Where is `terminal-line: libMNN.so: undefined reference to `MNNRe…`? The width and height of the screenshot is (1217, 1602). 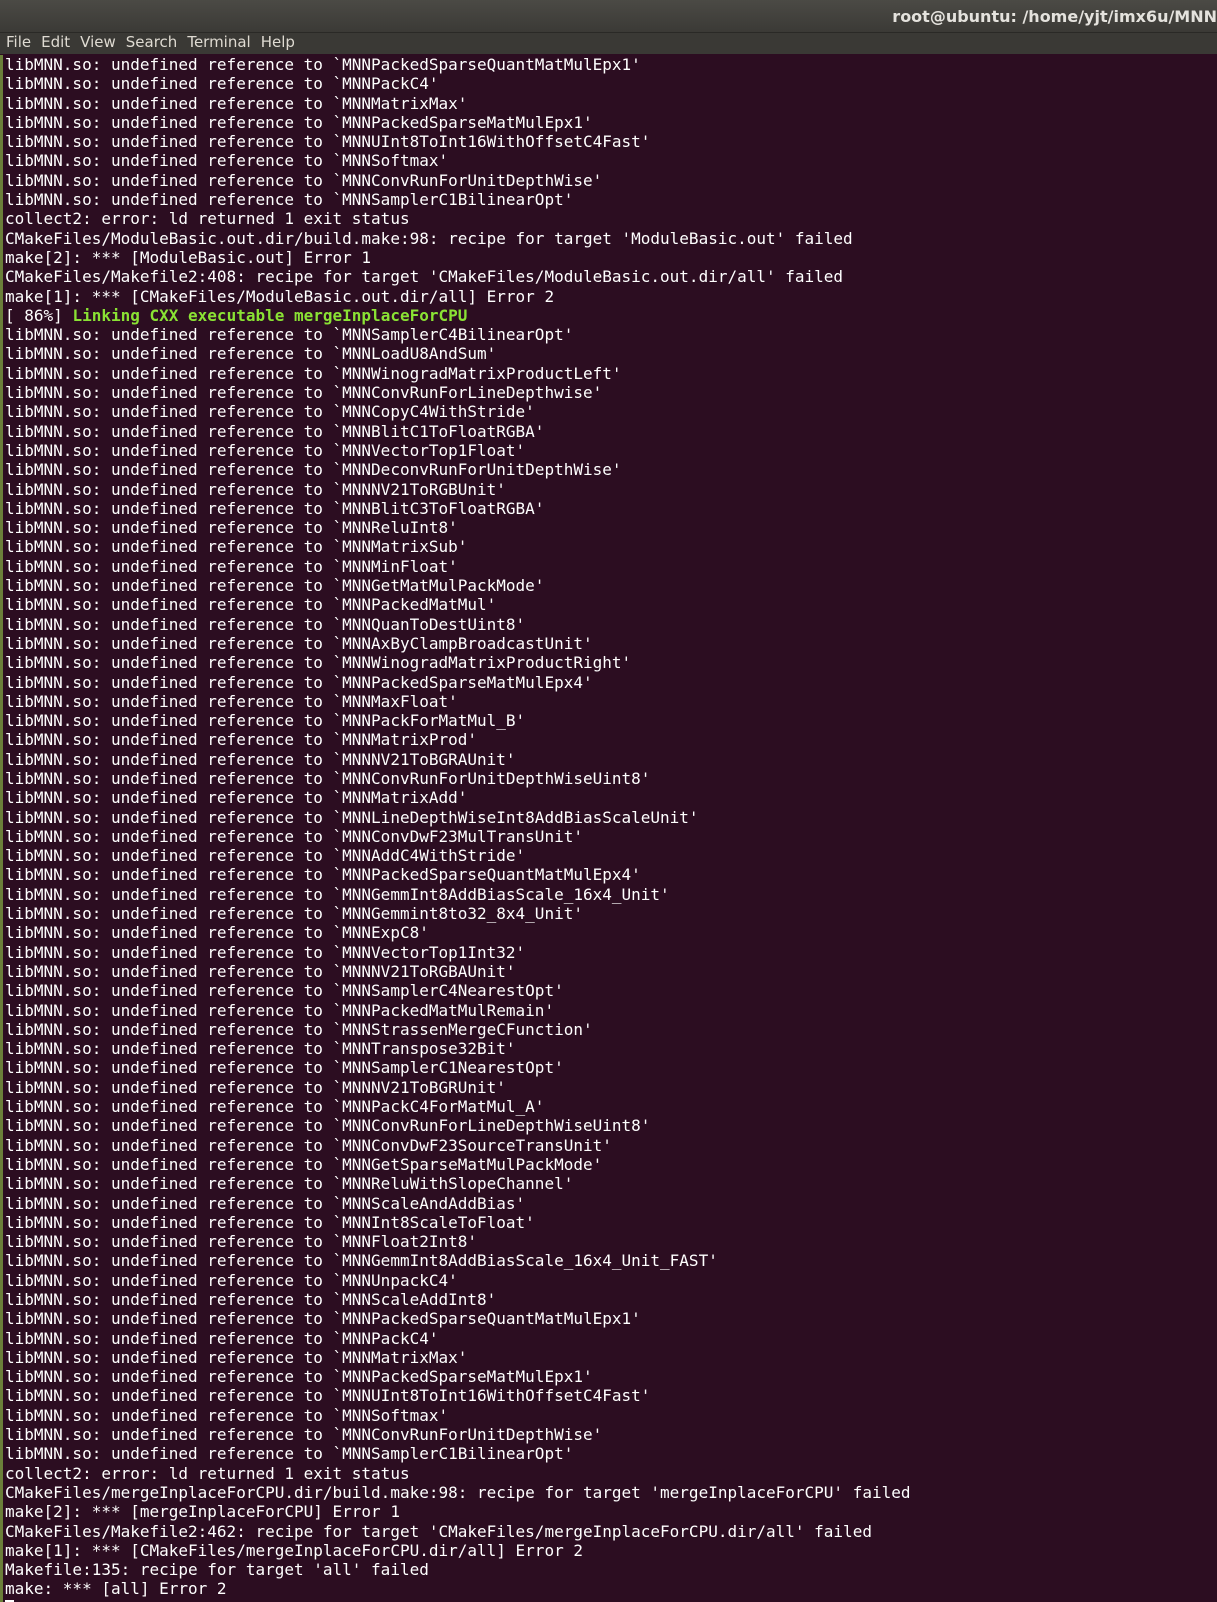
terminal-line: libMNN.so: undefined reference to `MNNRe… is located at coordinates (457, 1183).